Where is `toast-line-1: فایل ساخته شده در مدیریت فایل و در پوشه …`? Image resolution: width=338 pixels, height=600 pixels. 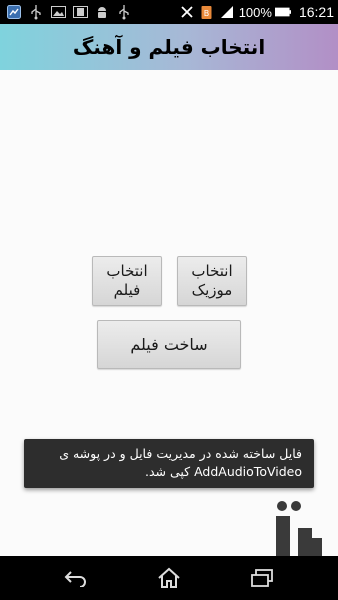 toast-line-1: فایل ساخته شده در مدیریت فایل و در پوشه … is located at coordinates (180, 453).